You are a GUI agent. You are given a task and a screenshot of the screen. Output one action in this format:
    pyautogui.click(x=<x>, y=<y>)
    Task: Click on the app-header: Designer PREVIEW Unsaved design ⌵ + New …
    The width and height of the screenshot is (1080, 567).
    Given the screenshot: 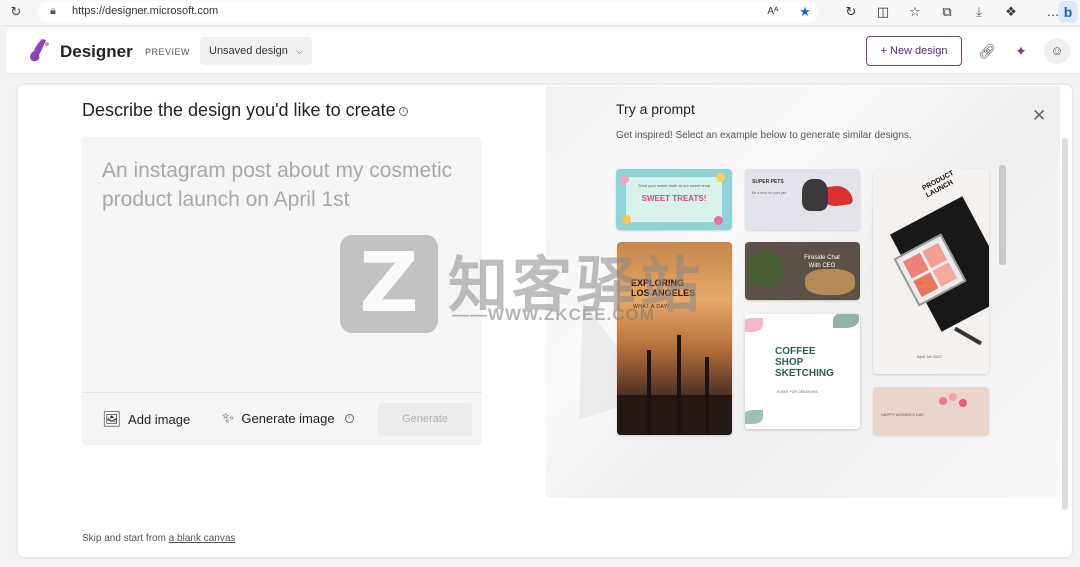 What is the action you would take?
    pyautogui.click(x=543, y=51)
    